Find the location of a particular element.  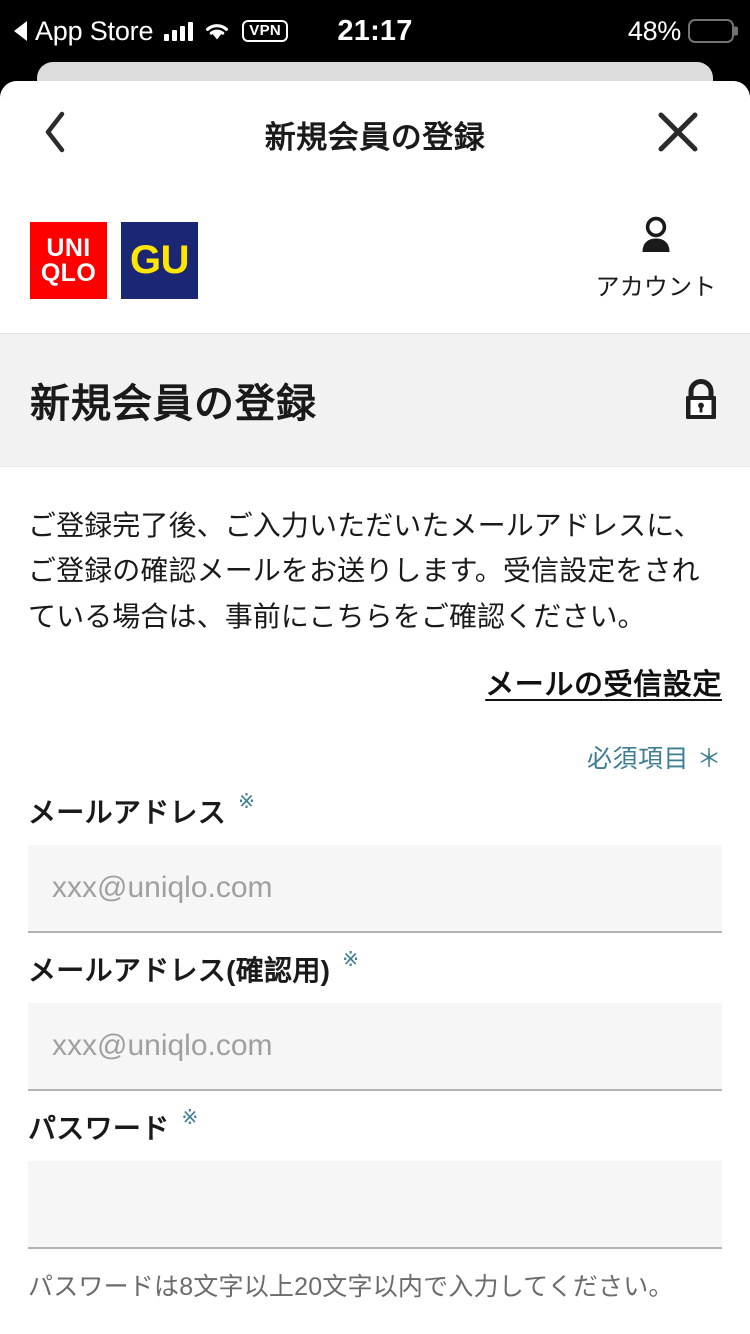

battery-low-power-icon is located at coordinates (713, 31).